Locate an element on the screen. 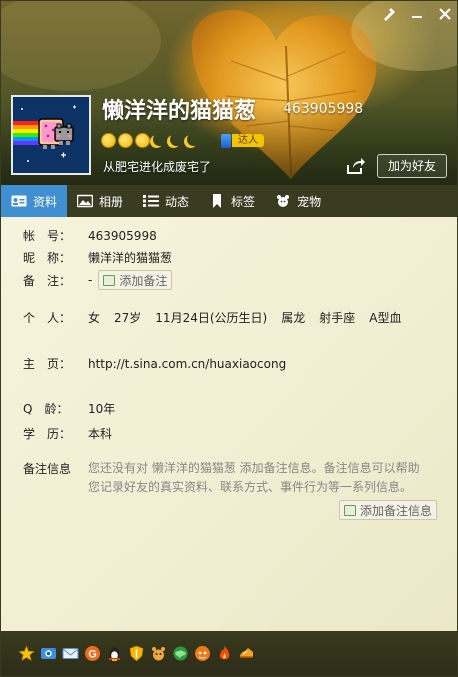  add-remark-label: 添加备注 is located at coordinates (143, 280).